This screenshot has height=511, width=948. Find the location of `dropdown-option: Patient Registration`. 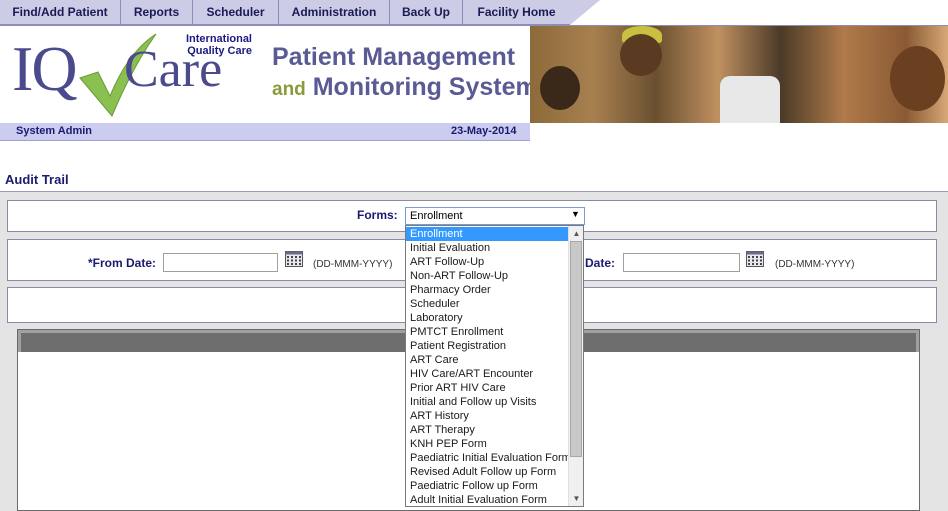

dropdown-option: Patient Registration is located at coordinates (487, 346).